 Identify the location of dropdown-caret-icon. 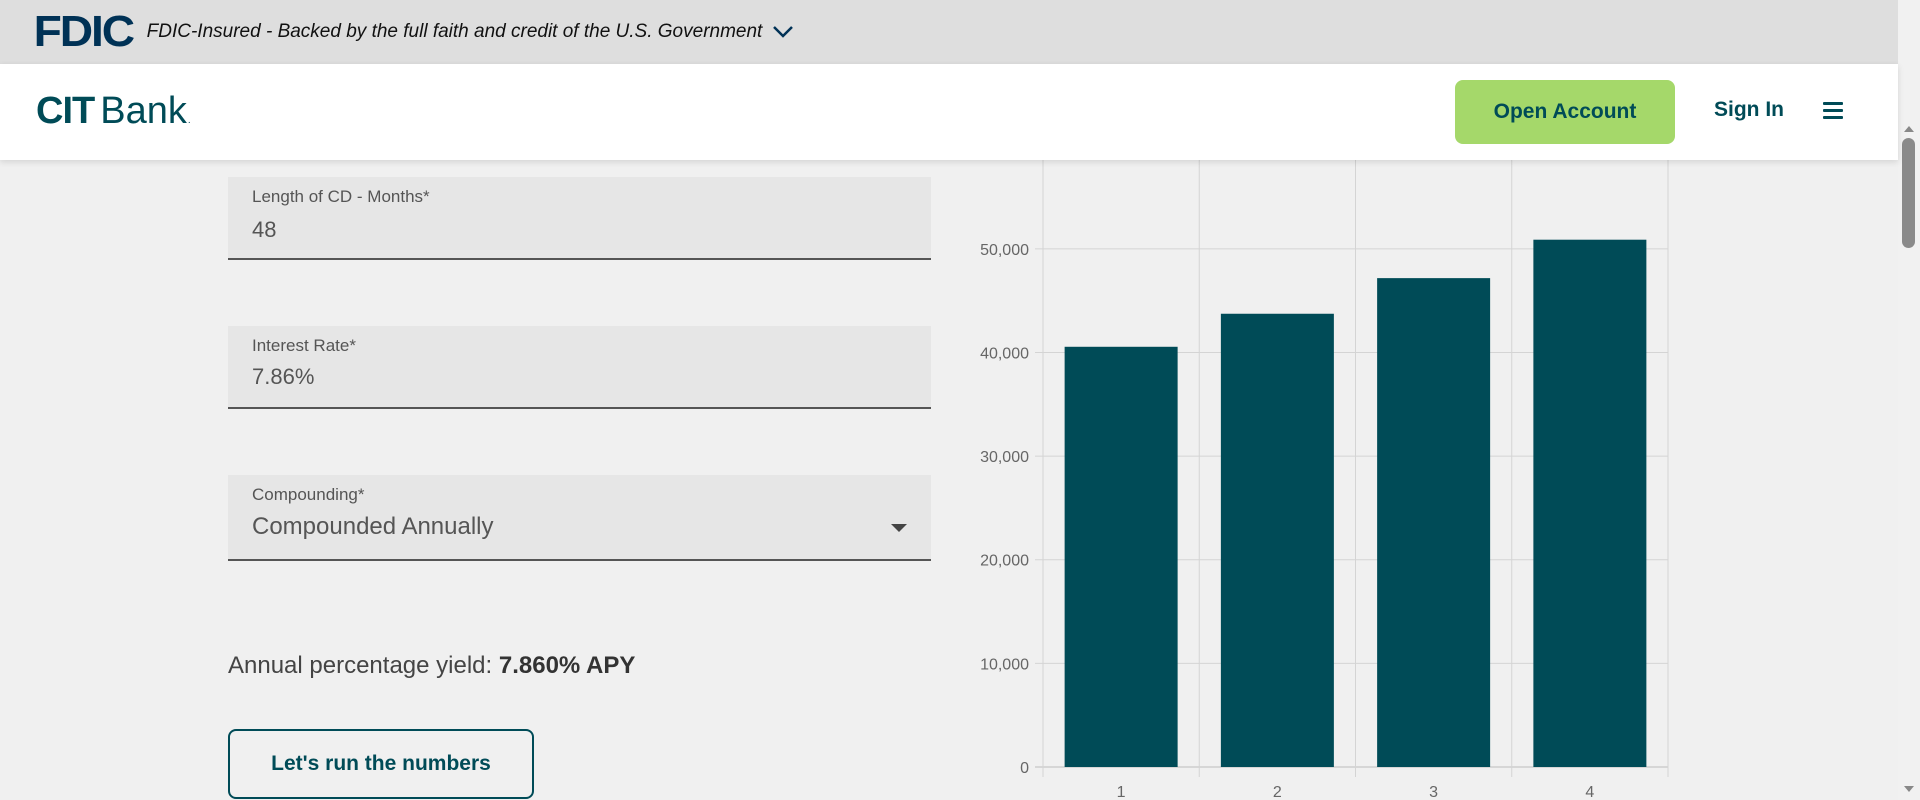
(899, 528).